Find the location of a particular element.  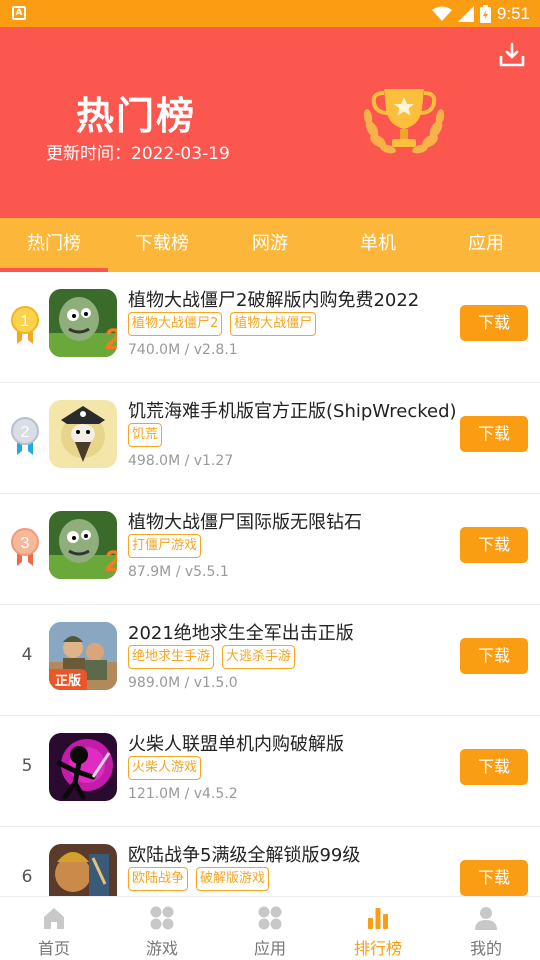

gold-medal-icon: 1 is located at coordinates (25, 325).